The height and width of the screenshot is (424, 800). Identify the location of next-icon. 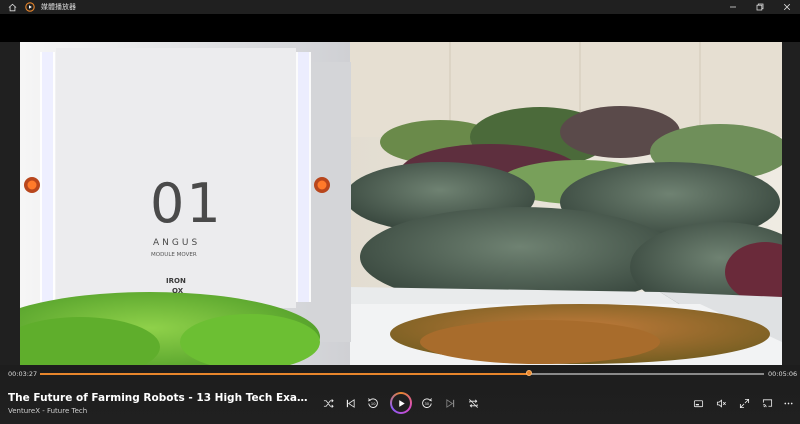
(450, 403).